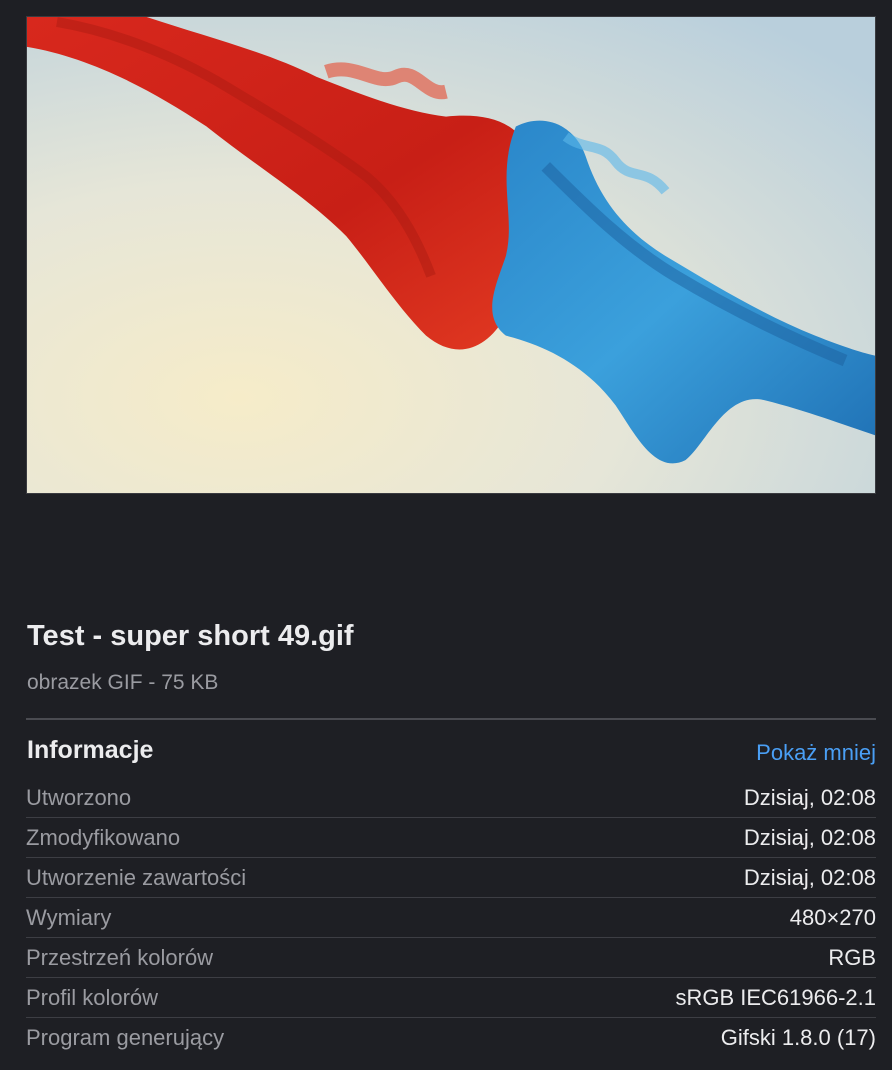 The width and height of the screenshot is (892, 1070). I want to click on divider, so click(451, 719).